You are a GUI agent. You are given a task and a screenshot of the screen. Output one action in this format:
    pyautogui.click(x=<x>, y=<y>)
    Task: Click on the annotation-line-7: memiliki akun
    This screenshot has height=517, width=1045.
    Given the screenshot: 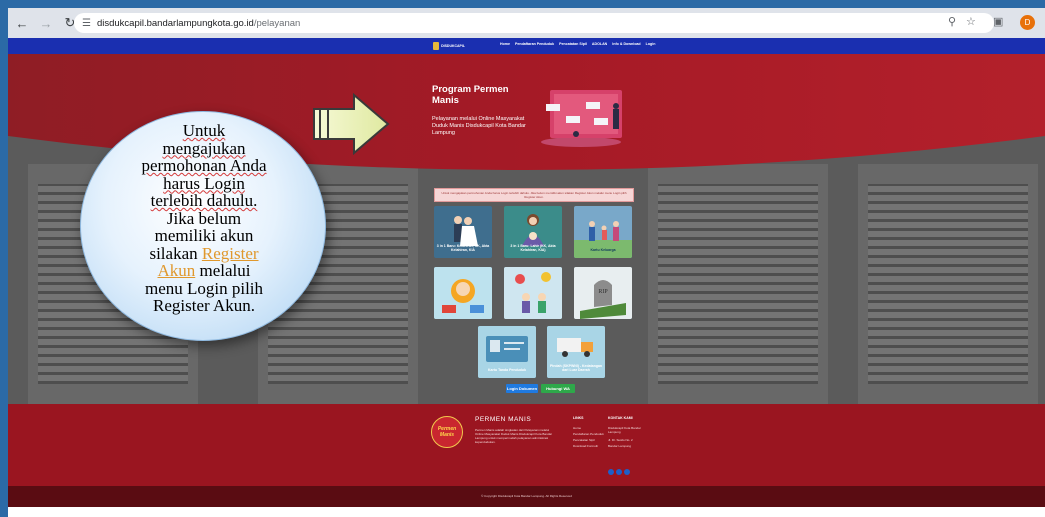 What is the action you would take?
    pyautogui.click(x=204, y=235)
    